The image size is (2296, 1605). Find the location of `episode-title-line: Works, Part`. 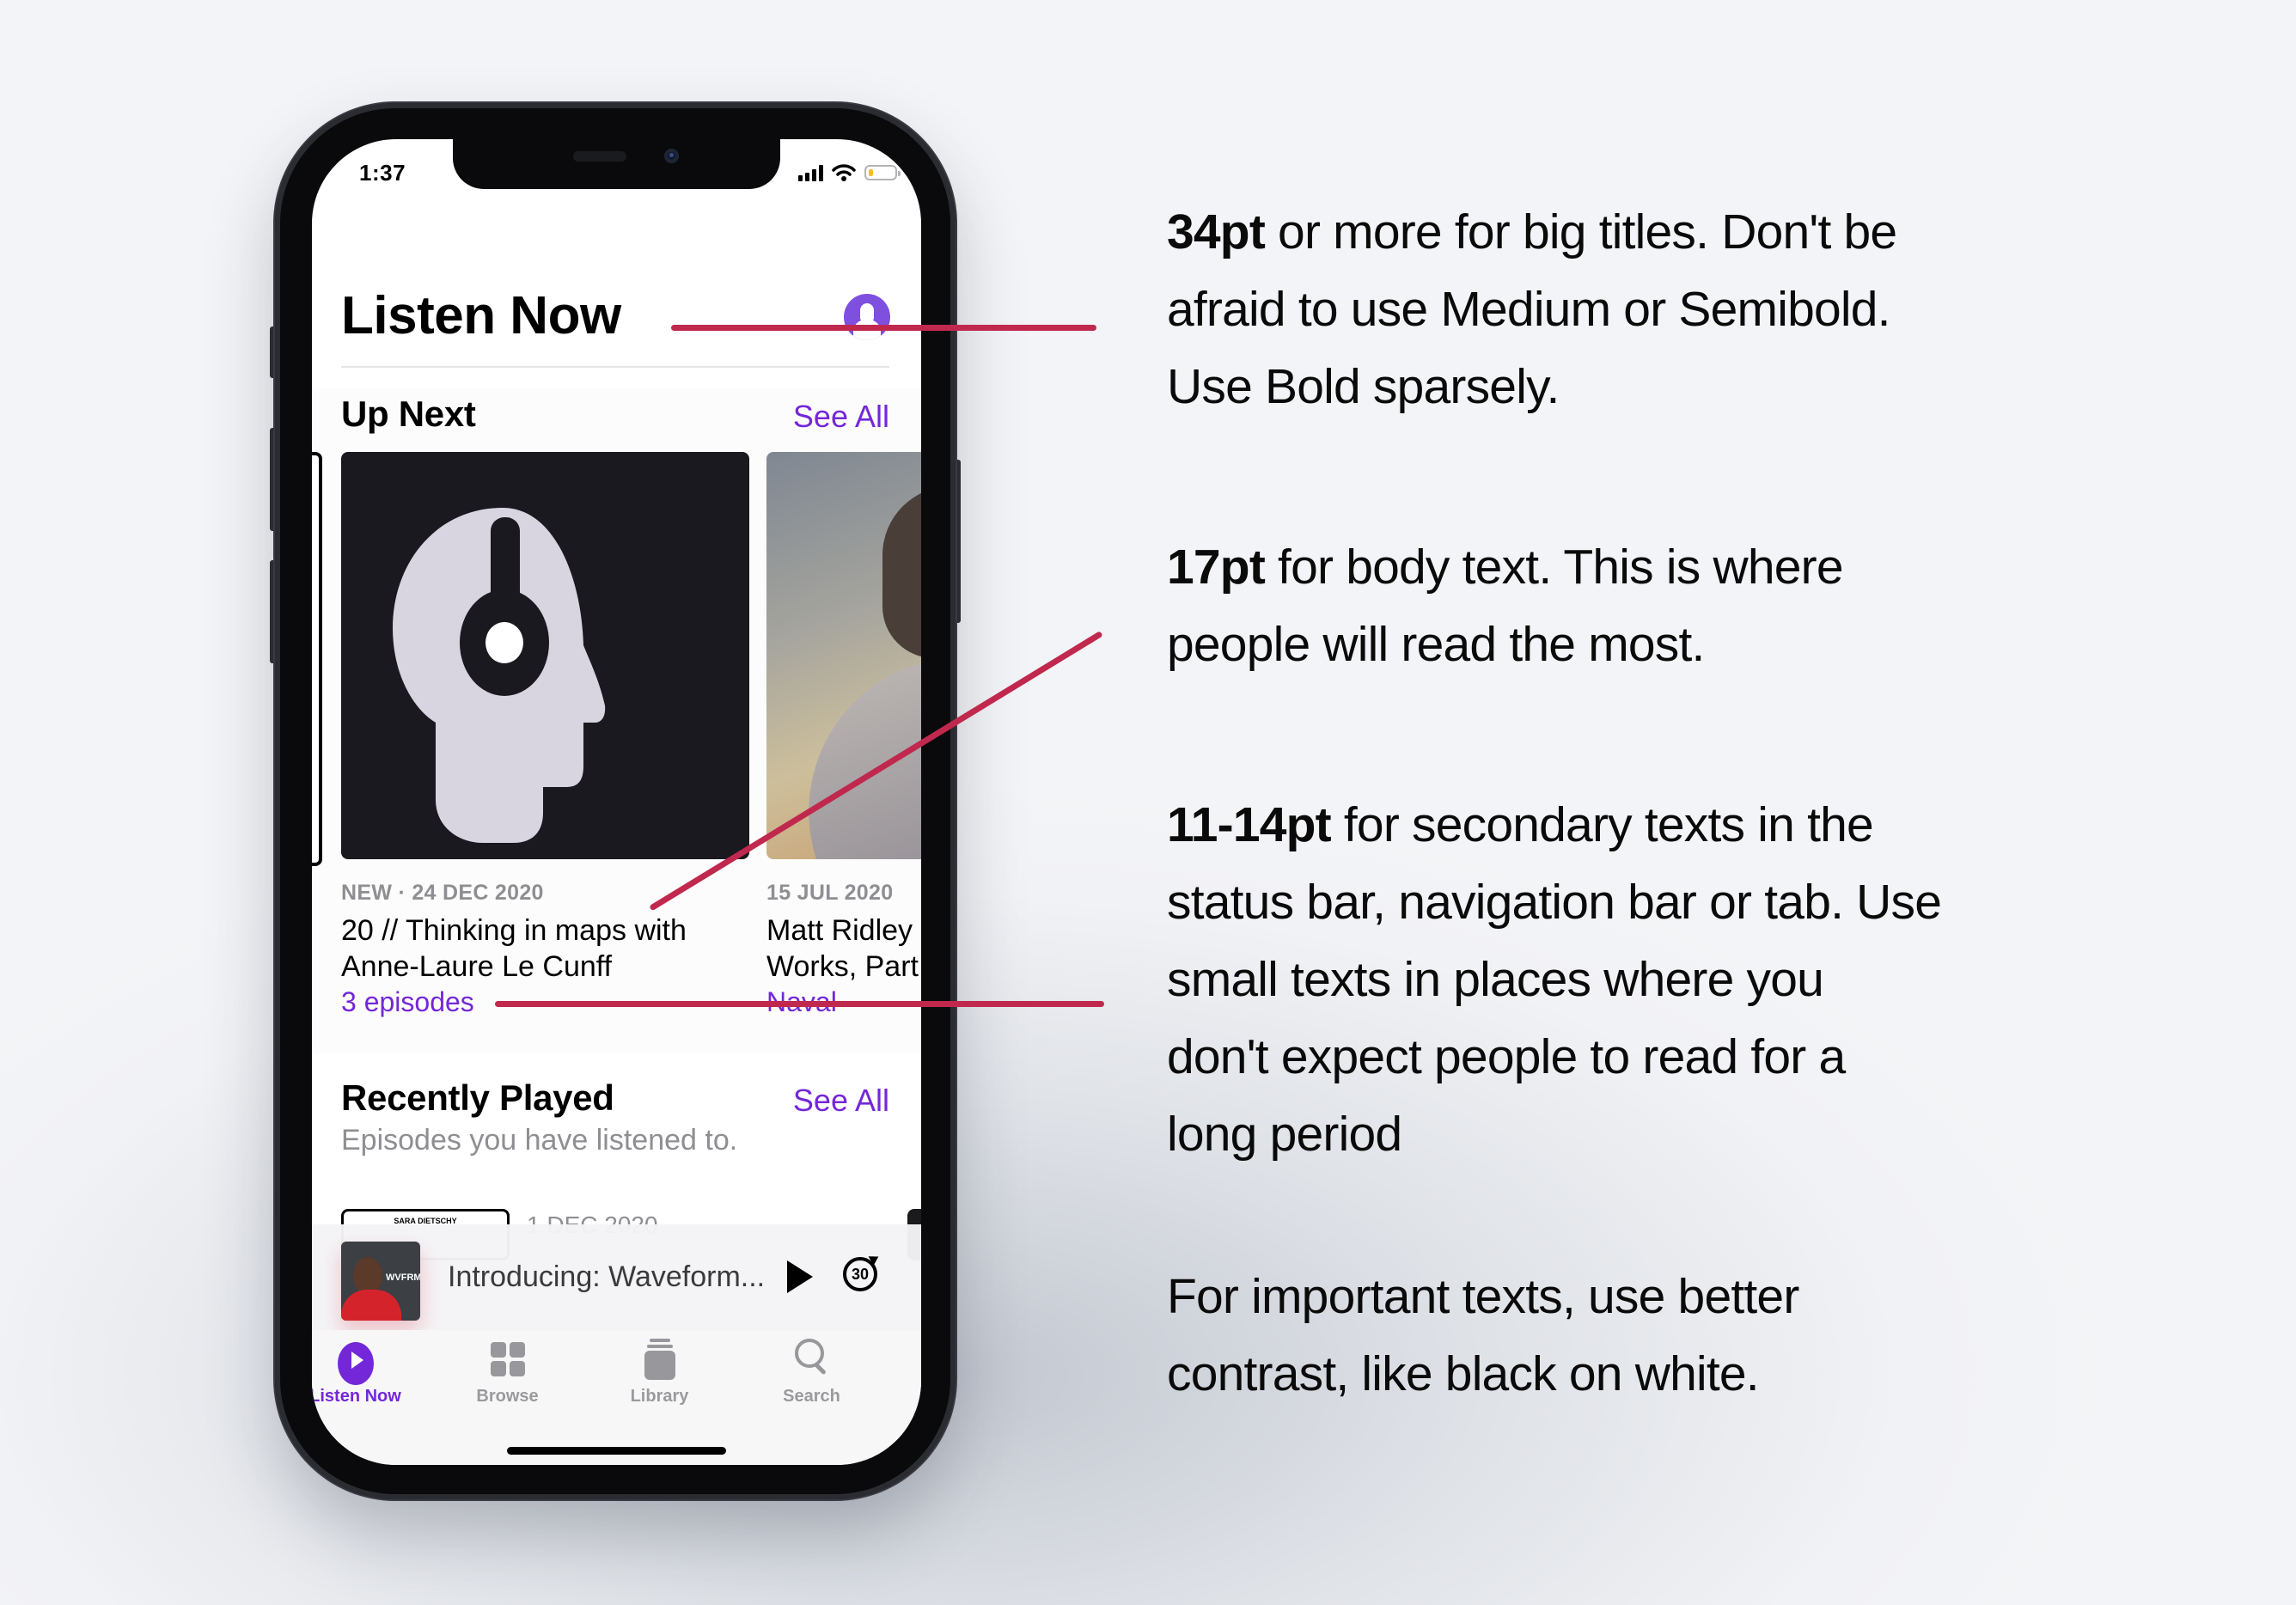

episode-title-line: Works, Part is located at coordinates (842, 967).